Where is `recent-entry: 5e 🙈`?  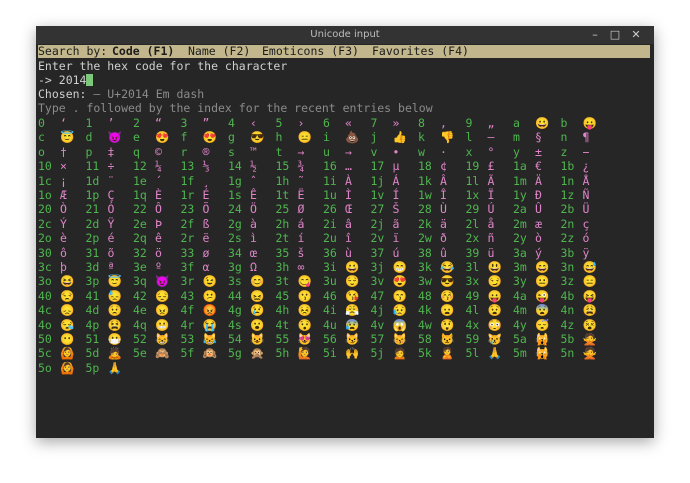 recent-entry: 5e 🙈 is located at coordinates (151, 353).